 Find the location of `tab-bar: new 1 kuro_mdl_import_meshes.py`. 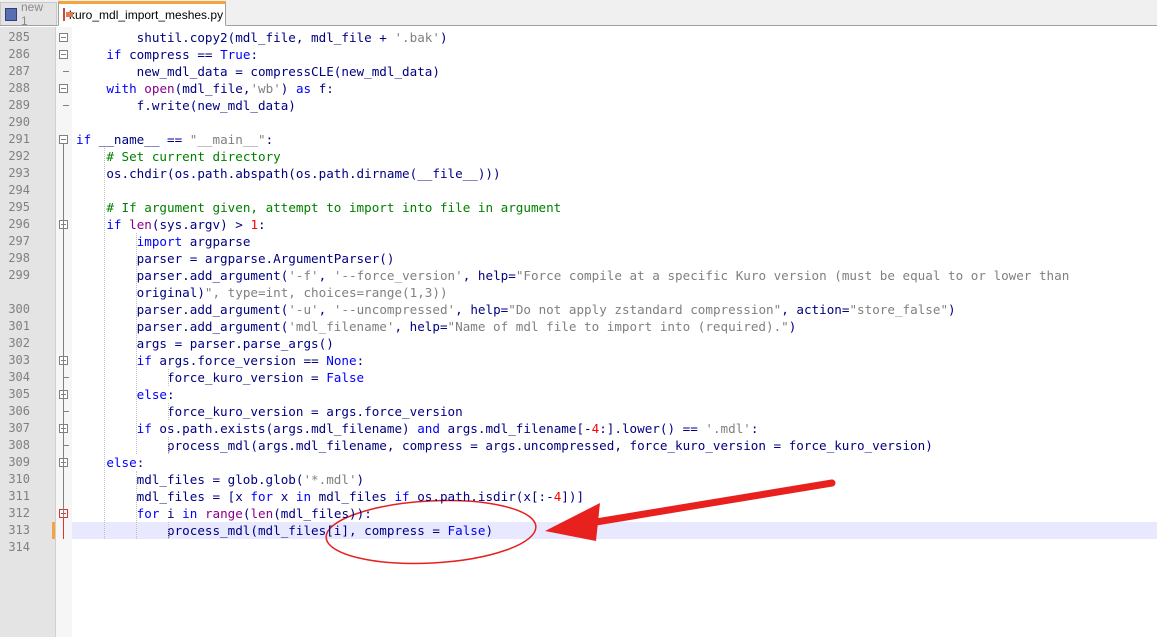

tab-bar: new 1 kuro_mdl_import_meshes.py is located at coordinates (578, 14).